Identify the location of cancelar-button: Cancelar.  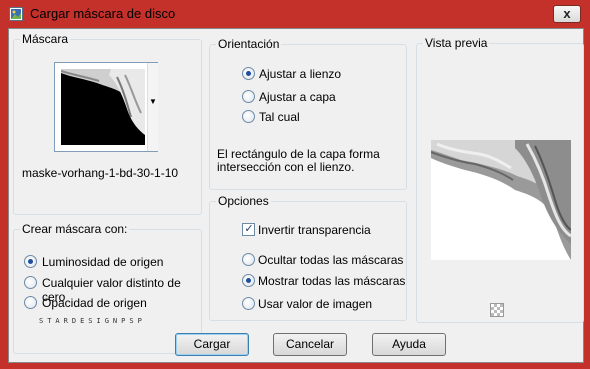
(310, 344).